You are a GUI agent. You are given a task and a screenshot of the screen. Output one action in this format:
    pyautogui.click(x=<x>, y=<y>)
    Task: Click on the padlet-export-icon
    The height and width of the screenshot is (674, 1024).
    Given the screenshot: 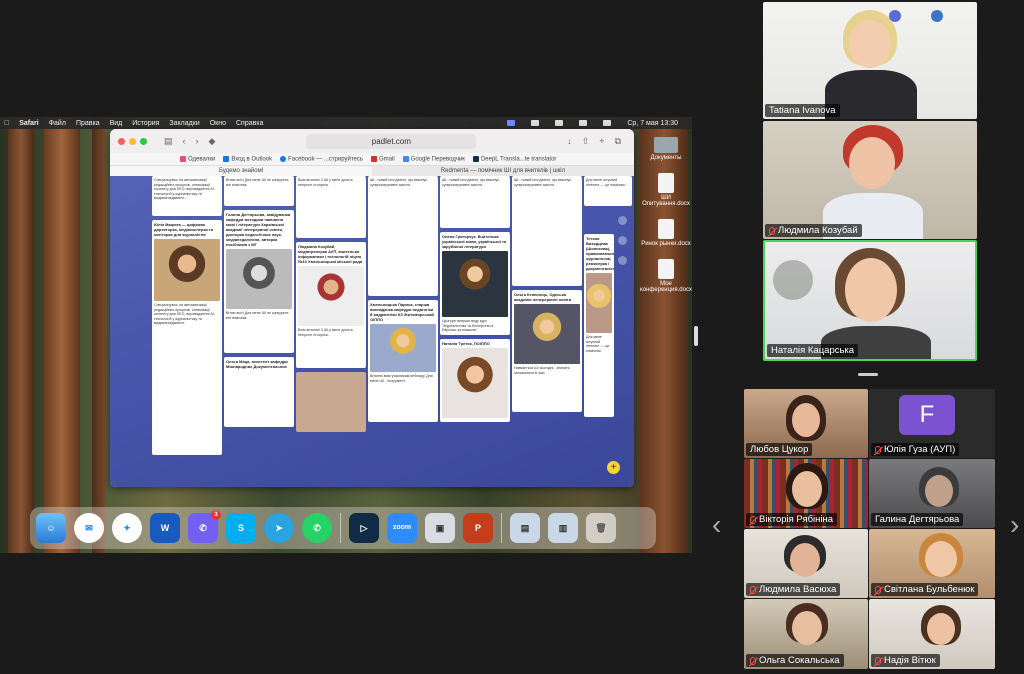 What is the action you would take?
    pyautogui.click(x=622, y=240)
    